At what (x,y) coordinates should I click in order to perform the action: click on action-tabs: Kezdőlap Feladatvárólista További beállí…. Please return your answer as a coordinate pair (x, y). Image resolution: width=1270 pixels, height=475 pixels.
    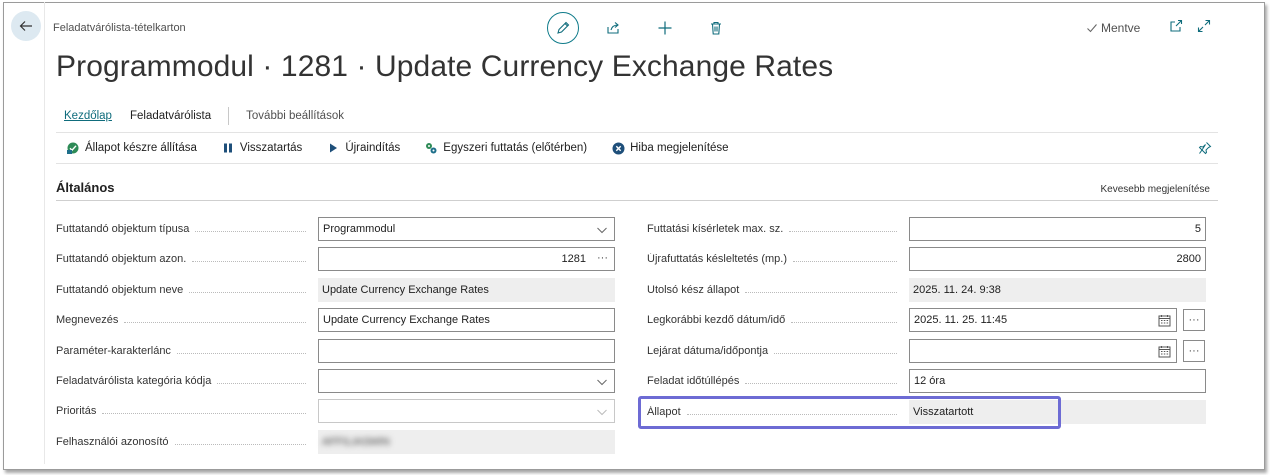
    Looking at the image, I should click on (213, 116).